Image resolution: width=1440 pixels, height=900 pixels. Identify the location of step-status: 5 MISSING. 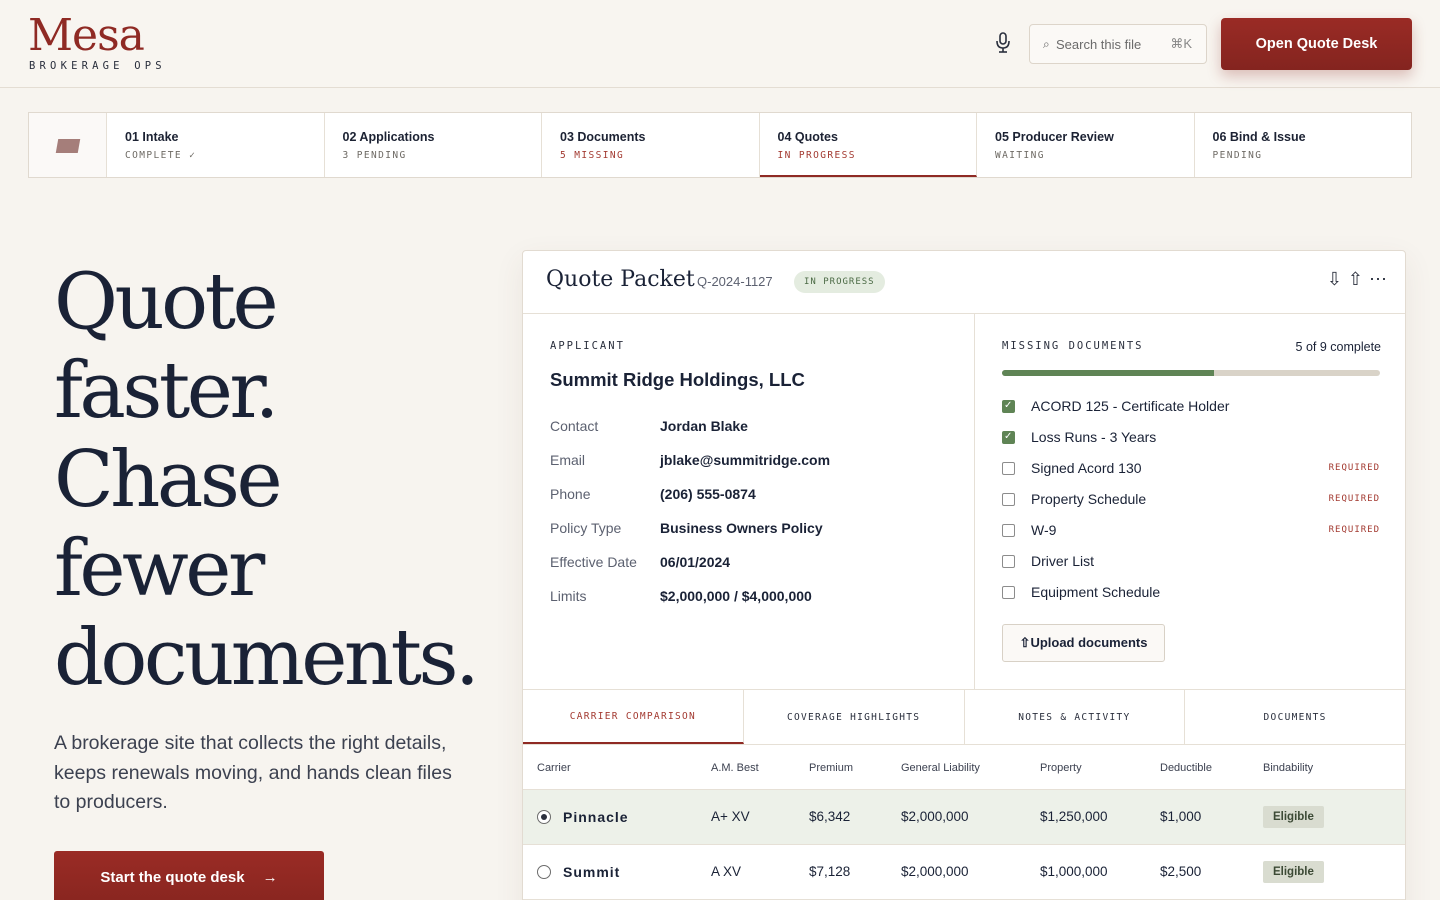
(592, 155).